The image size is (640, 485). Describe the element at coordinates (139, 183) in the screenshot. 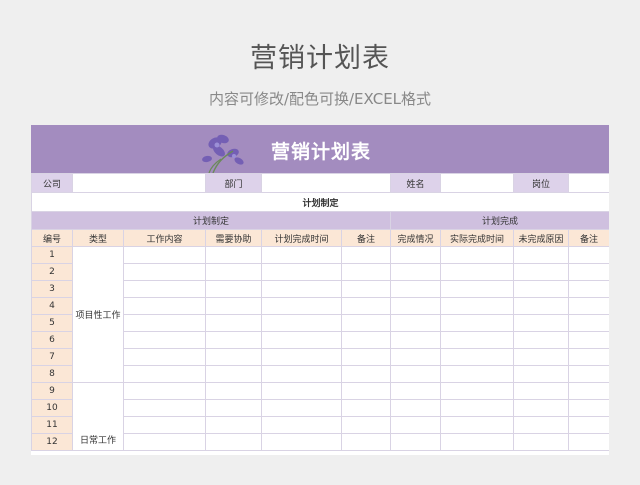

I see `company-input` at that location.